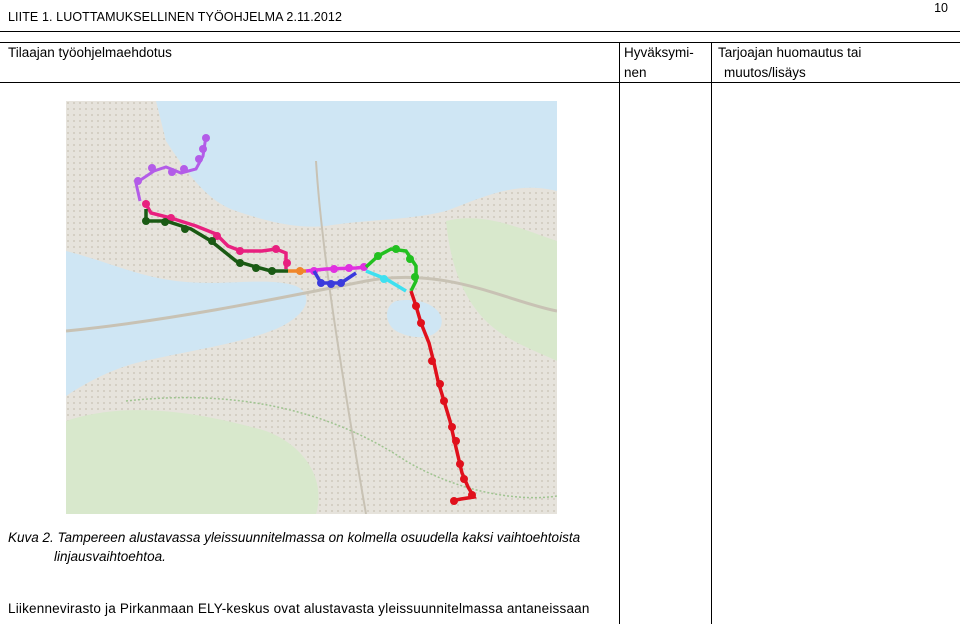 This screenshot has width=960, height=624. I want to click on figure-caption-line2: linjausvaihtoehtoa., so click(110, 556).